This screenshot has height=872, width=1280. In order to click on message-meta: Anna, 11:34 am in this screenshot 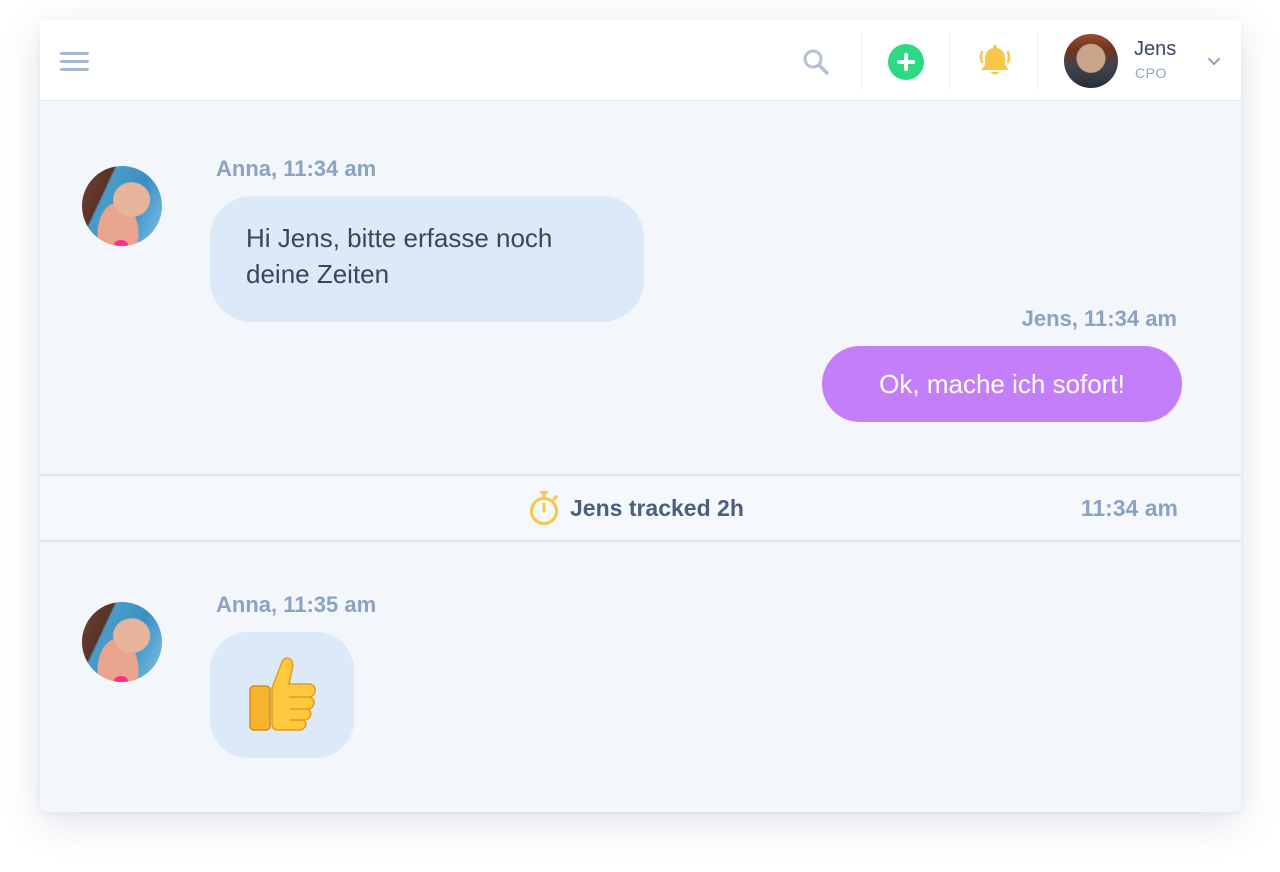, I will do `click(296, 168)`.